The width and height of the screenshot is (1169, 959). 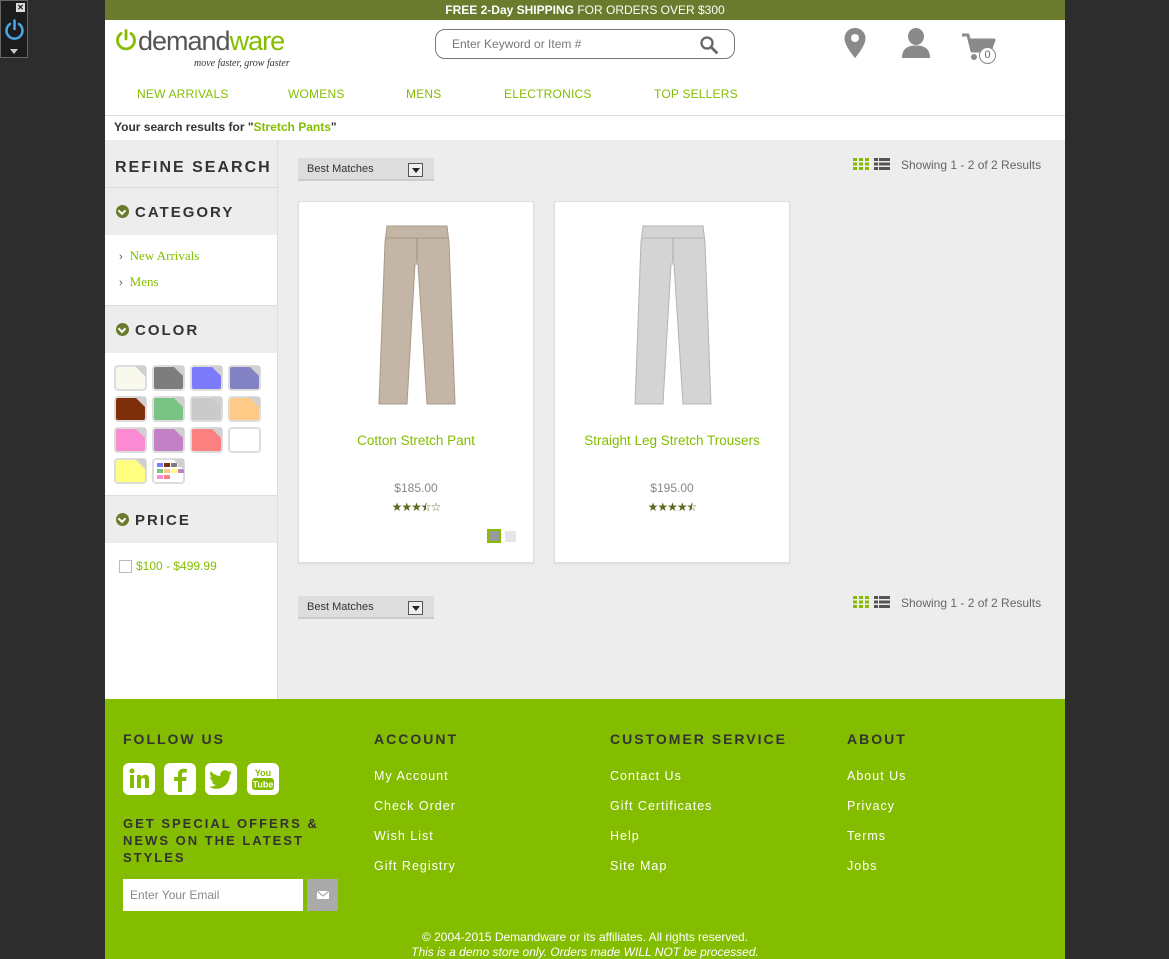 What do you see at coordinates (585, 67) in the screenshot?
I see `header: demandware move faster, grow faster 0` at bounding box center [585, 67].